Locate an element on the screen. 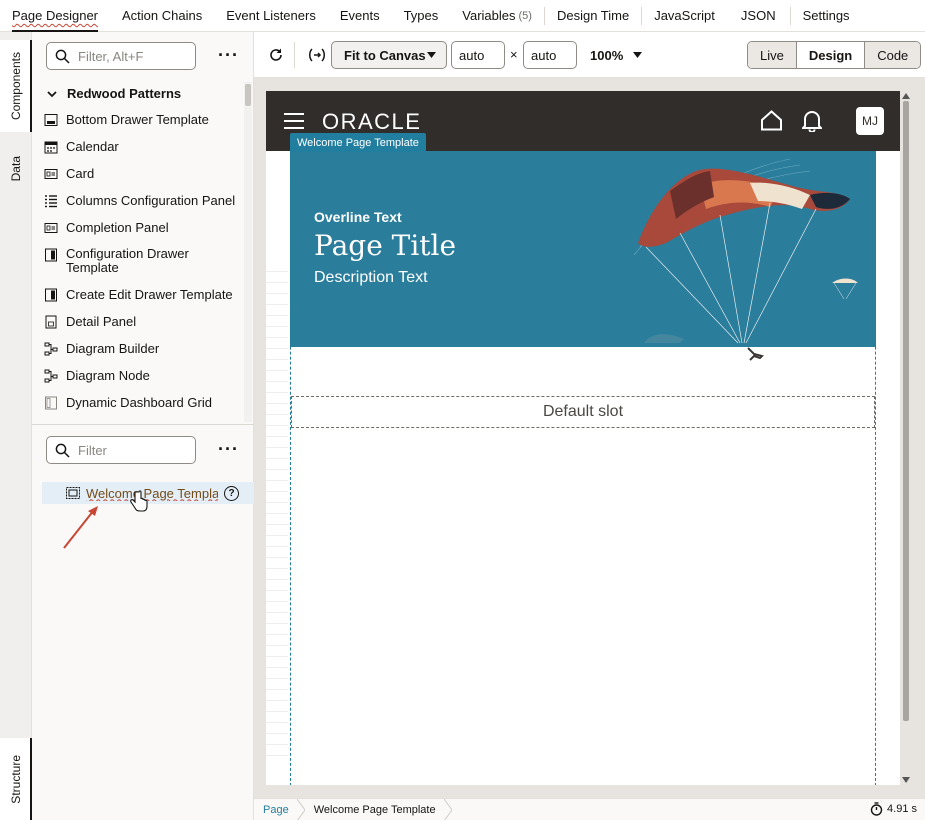 The height and width of the screenshot is (820, 925). chevron-down-icon is located at coordinates (52, 93).